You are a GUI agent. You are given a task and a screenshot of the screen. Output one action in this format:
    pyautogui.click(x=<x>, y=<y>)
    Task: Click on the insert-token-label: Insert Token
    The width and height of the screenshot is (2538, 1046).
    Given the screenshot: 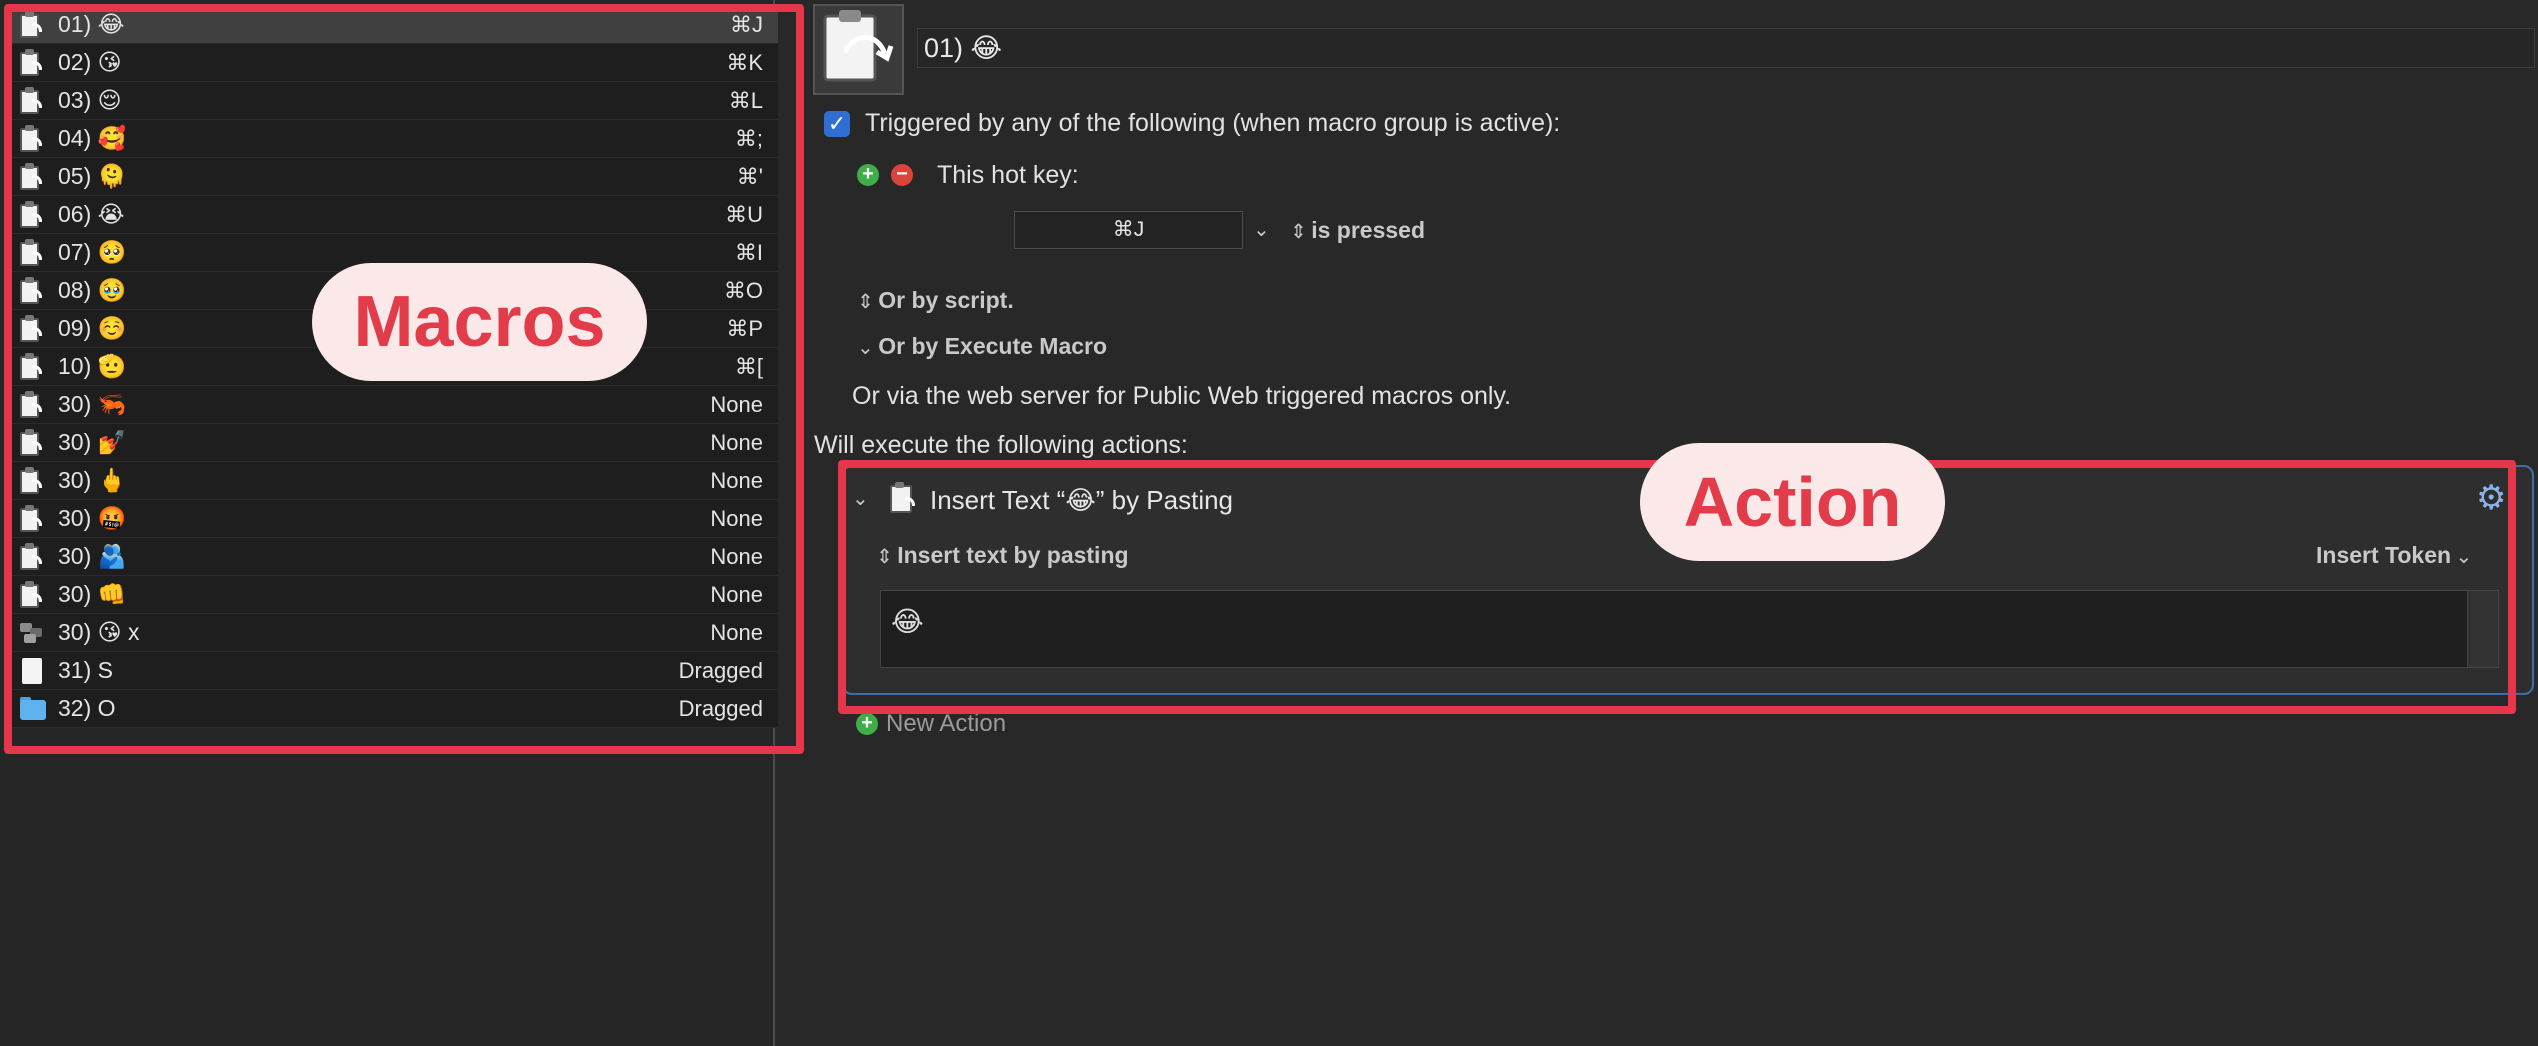 What is the action you would take?
    pyautogui.click(x=2384, y=555)
    